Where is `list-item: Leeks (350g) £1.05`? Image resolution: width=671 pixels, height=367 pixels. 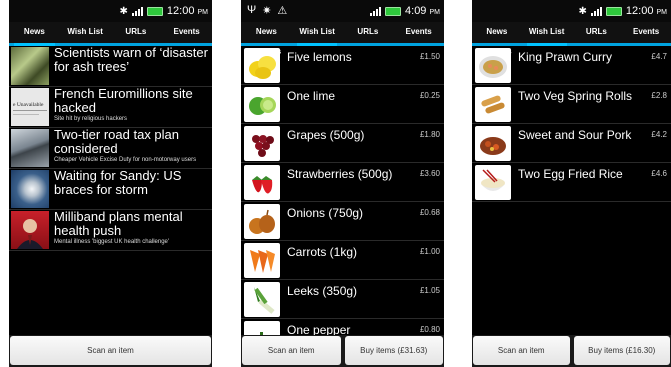 list-item: Leeks (350g) £1.05 is located at coordinates (342, 299).